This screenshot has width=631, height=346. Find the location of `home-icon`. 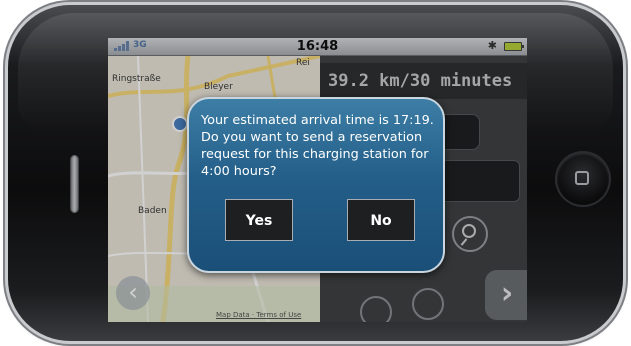

home-icon is located at coordinates (582, 178).